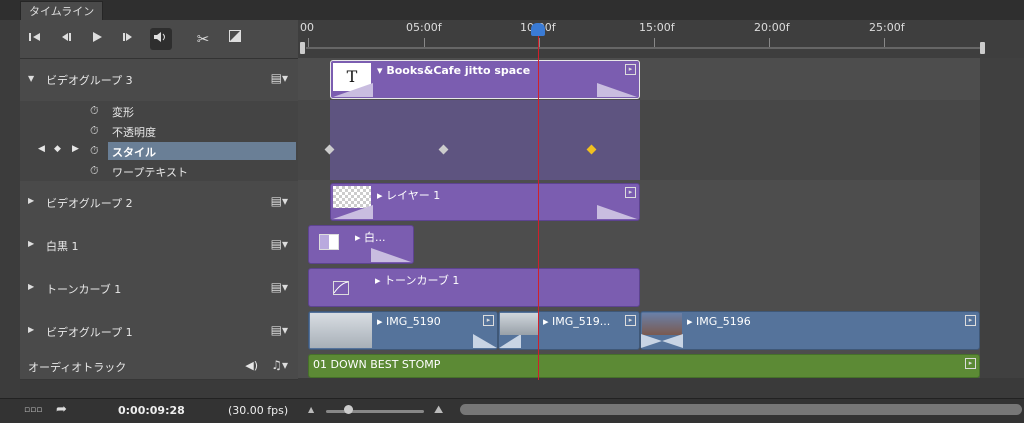 This screenshot has height=423, width=1024. What do you see at coordinates (661, 39) in the screenshot?
I see `time-ruler: 00 05:00f 10:00f 15:00f 20:00f 25:00f` at bounding box center [661, 39].